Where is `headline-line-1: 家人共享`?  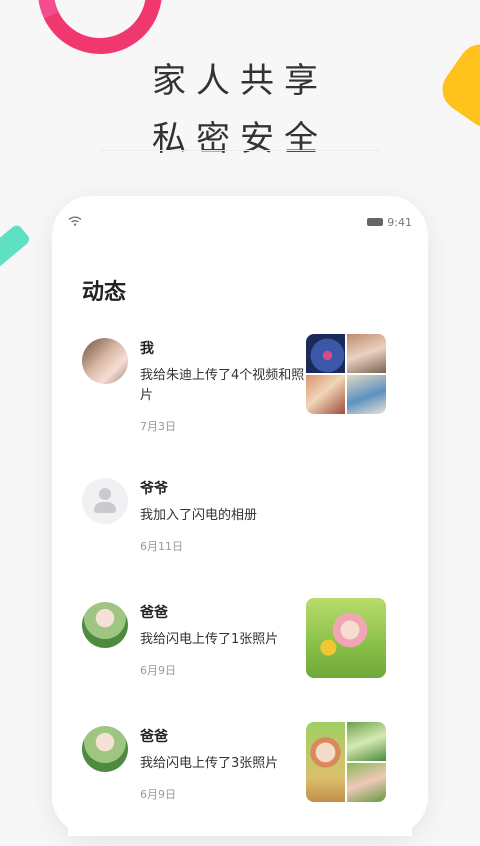
headline-line-1: 家人共享 is located at coordinates (240, 81).